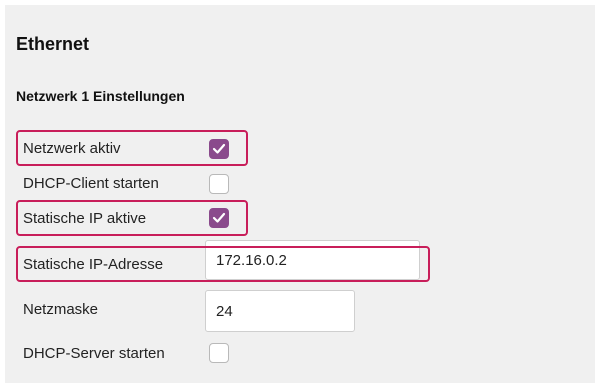 The height and width of the screenshot is (385, 595). I want to click on section-title: Ethernet, so click(53, 44).